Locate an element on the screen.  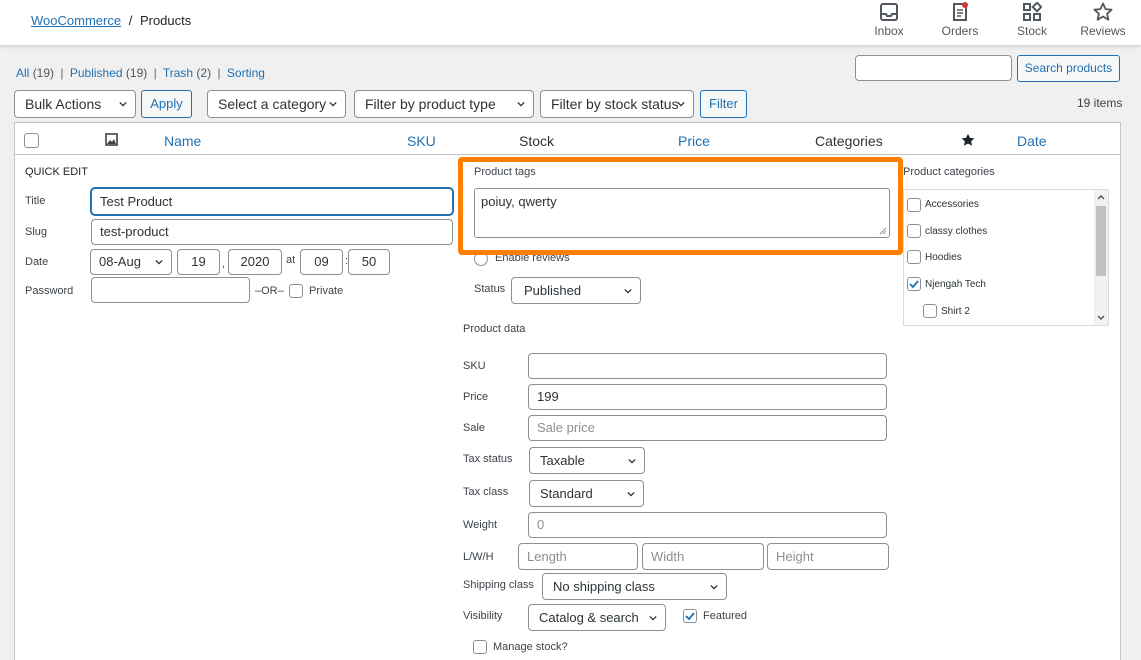
items-count: 19 items is located at coordinates (1100, 103).